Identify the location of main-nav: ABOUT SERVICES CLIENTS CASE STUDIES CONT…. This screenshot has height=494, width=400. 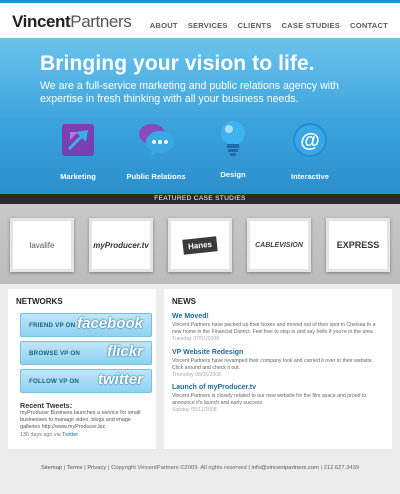
(269, 25).